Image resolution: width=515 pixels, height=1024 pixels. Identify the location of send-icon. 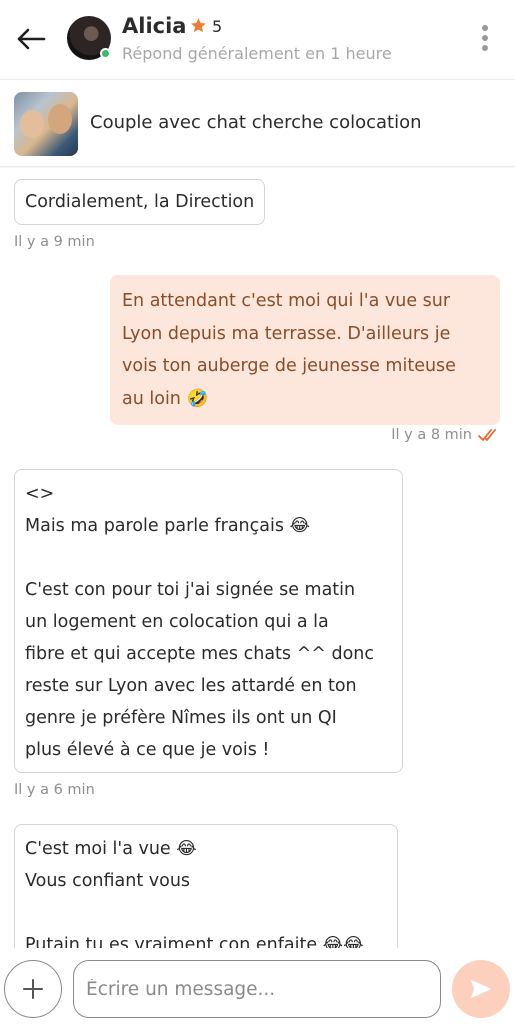
(481, 989).